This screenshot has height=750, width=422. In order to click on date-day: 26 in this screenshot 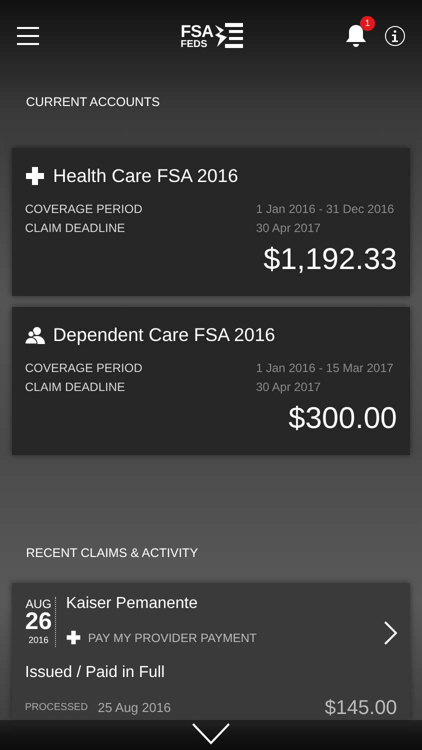, I will do `click(38, 621)`.